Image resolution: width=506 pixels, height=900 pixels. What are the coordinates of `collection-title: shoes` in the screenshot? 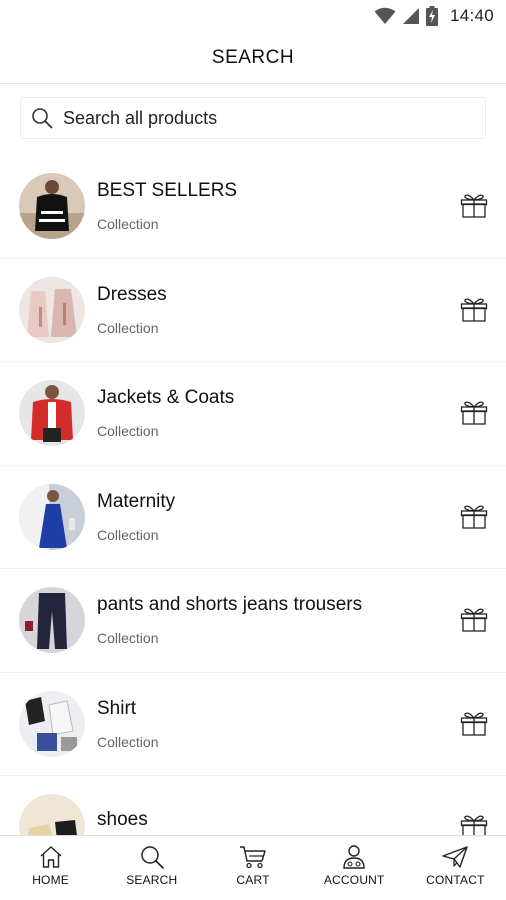 It's located at (122, 820).